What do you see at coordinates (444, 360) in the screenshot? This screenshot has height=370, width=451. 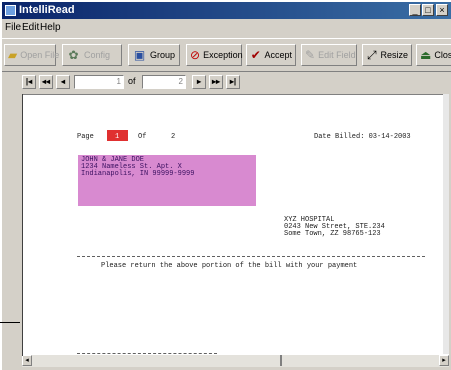 I see `scroll-right-button: ▸` at bounding box center [444, 360].